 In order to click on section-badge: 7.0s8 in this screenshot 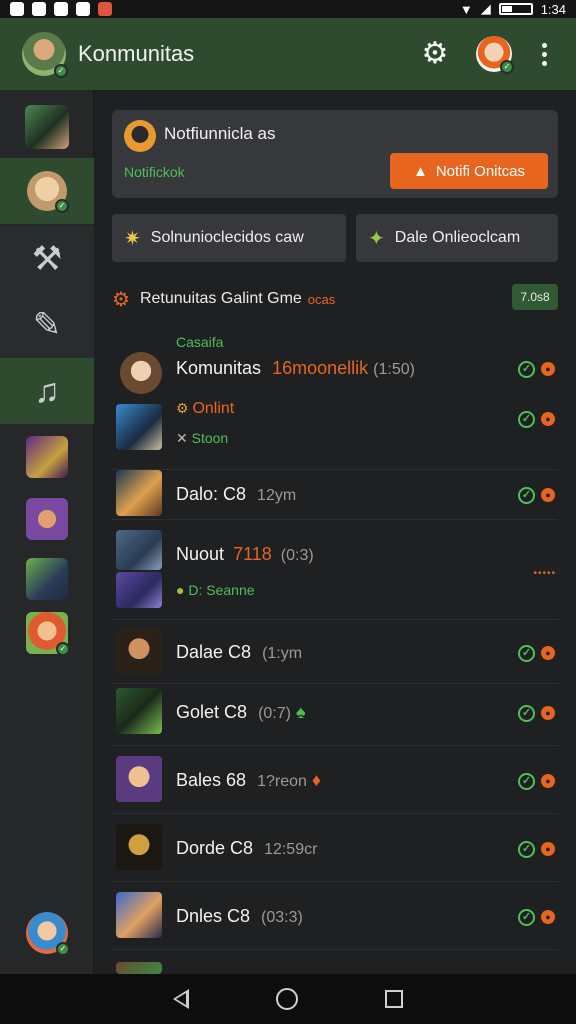, I will do `click(535, 297)`.